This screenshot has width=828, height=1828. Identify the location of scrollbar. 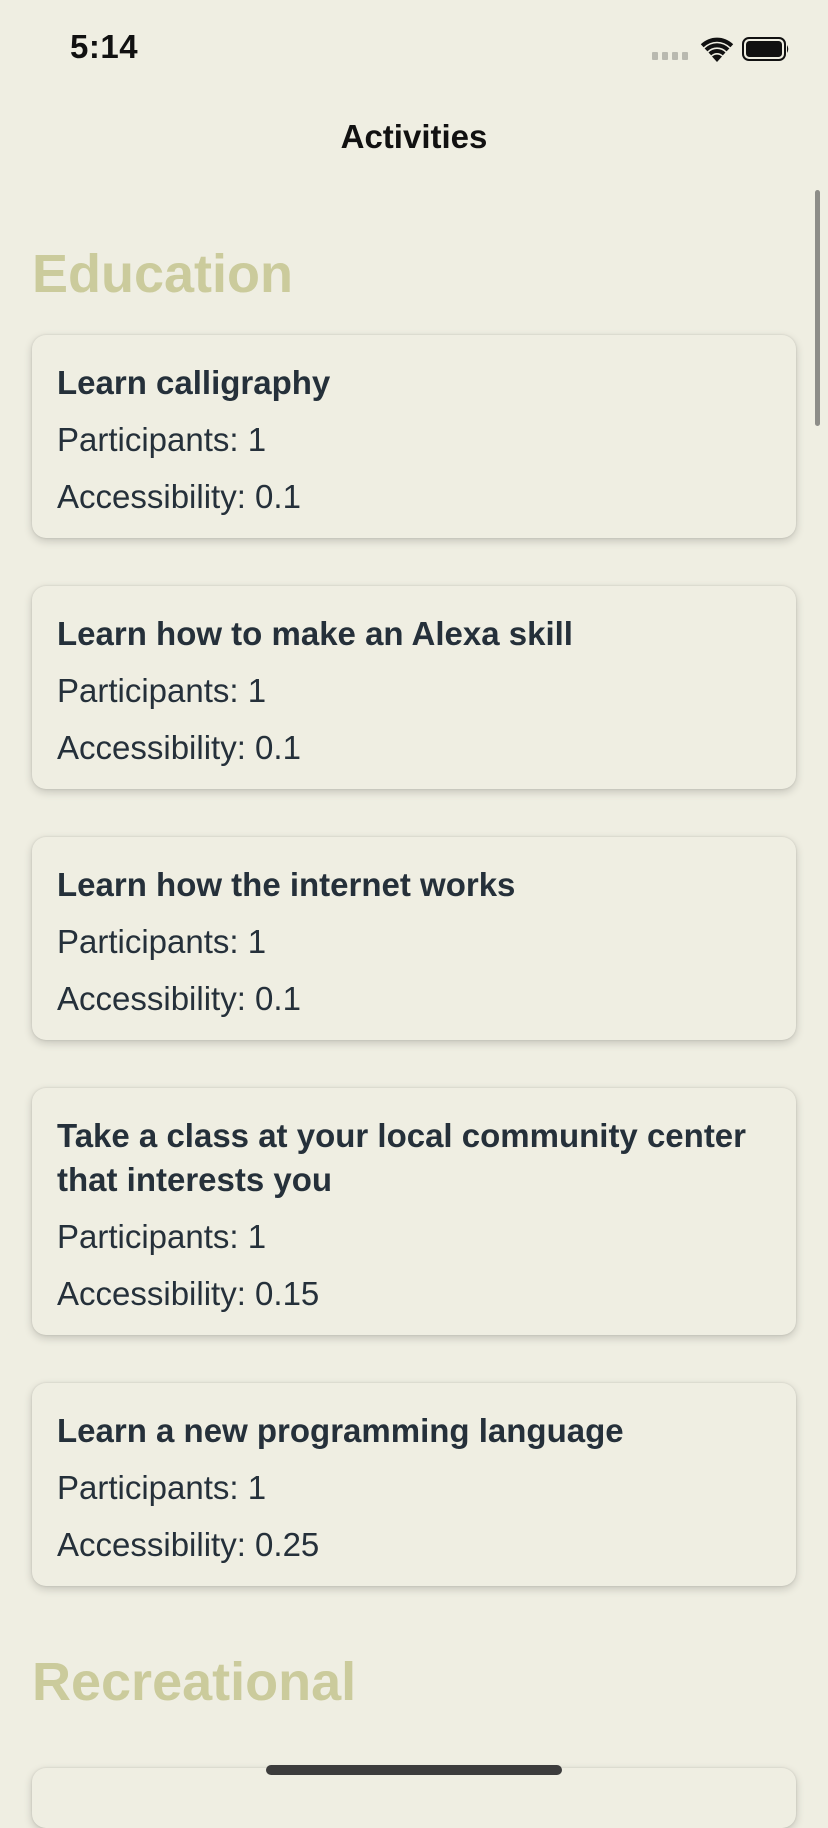
(817, 308).